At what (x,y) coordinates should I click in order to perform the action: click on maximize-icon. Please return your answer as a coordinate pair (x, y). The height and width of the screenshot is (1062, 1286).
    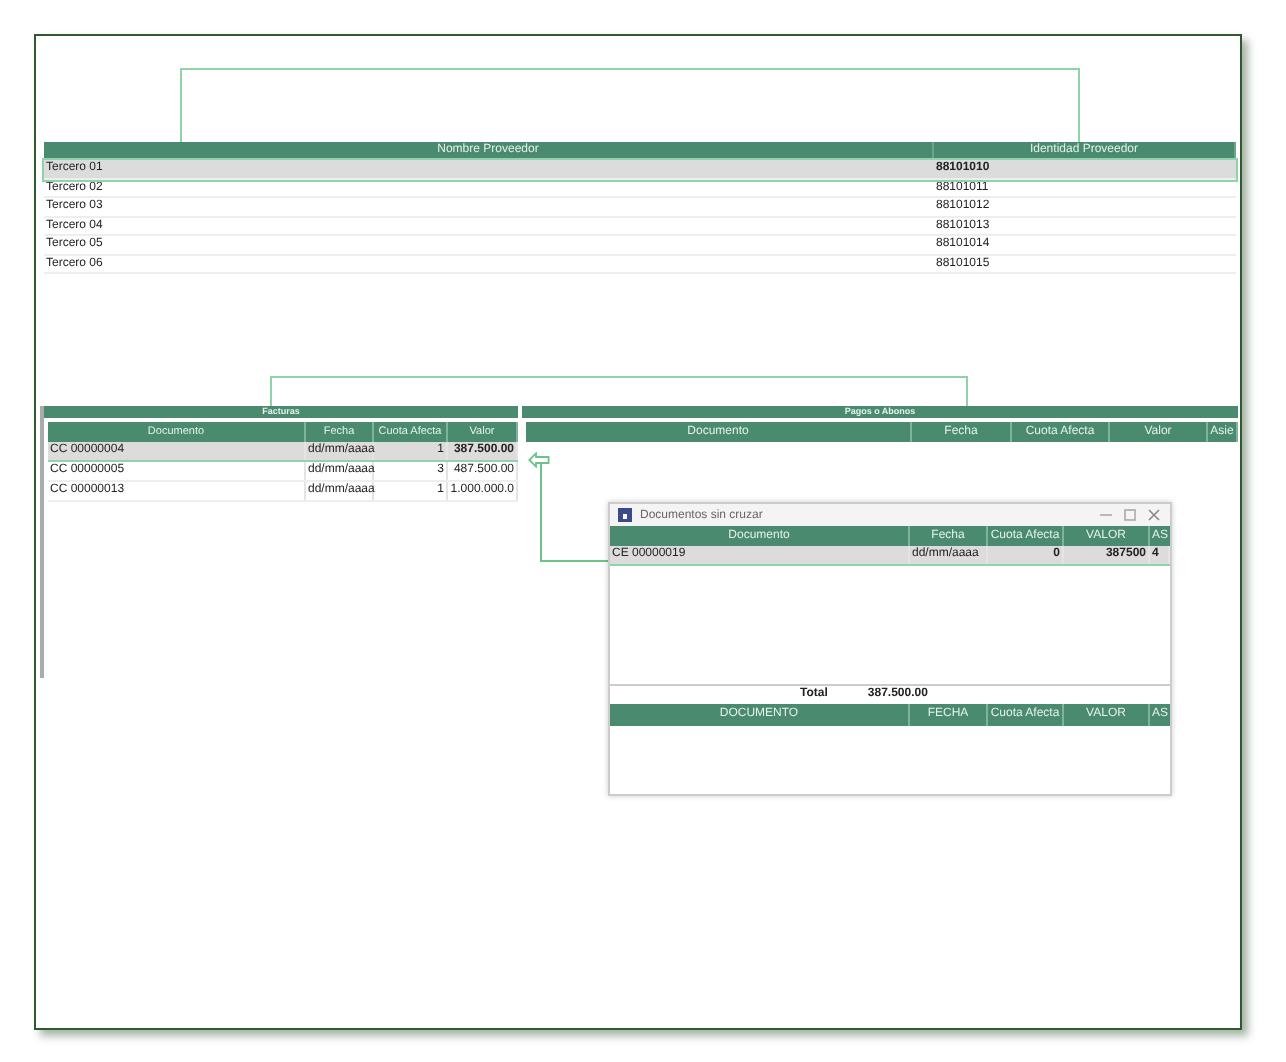
    Looking at the image, I should click on (1130, 515).